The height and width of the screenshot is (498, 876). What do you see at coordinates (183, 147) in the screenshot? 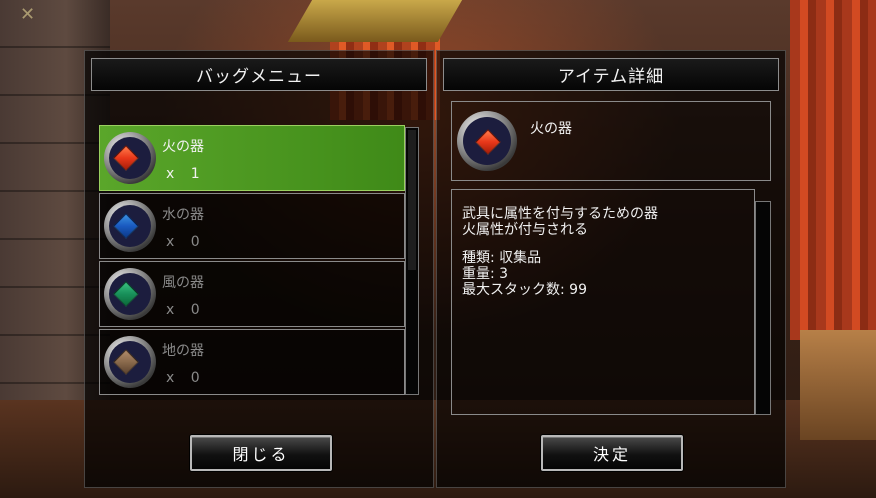
I see `item-name: 火の器` at bounding box center [183, 147].